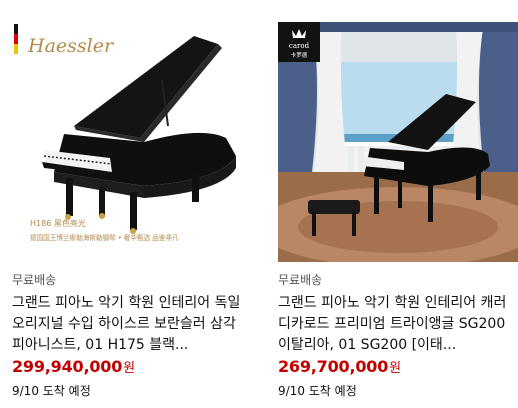 The height and width of the screenshot is (408, 518). Describe the element at coordinates (67, 366) in the screenshot. I see `price-value: 299,940,000` at that location.